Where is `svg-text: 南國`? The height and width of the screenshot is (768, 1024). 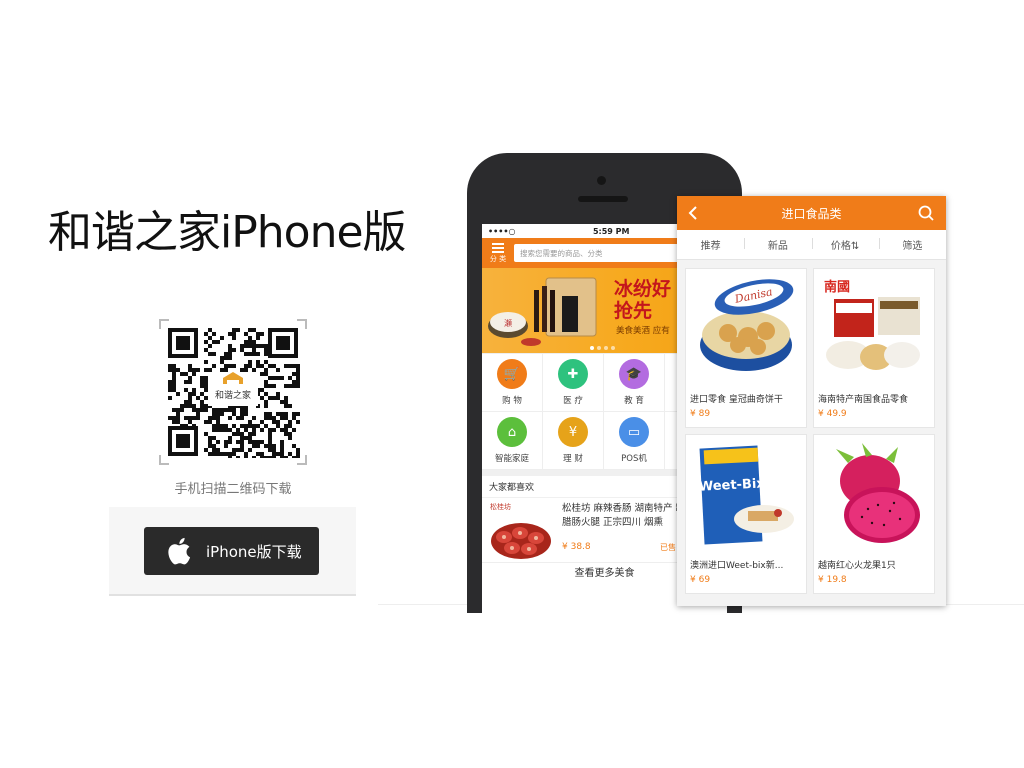
svg-text: 南國 is located at coordinates (837, 287).